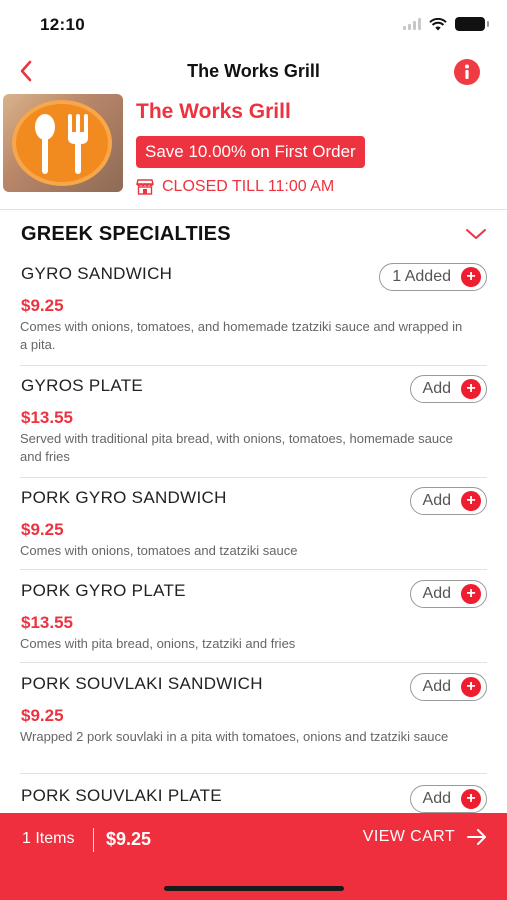  I want to click on info-icon, so click(467, 71).